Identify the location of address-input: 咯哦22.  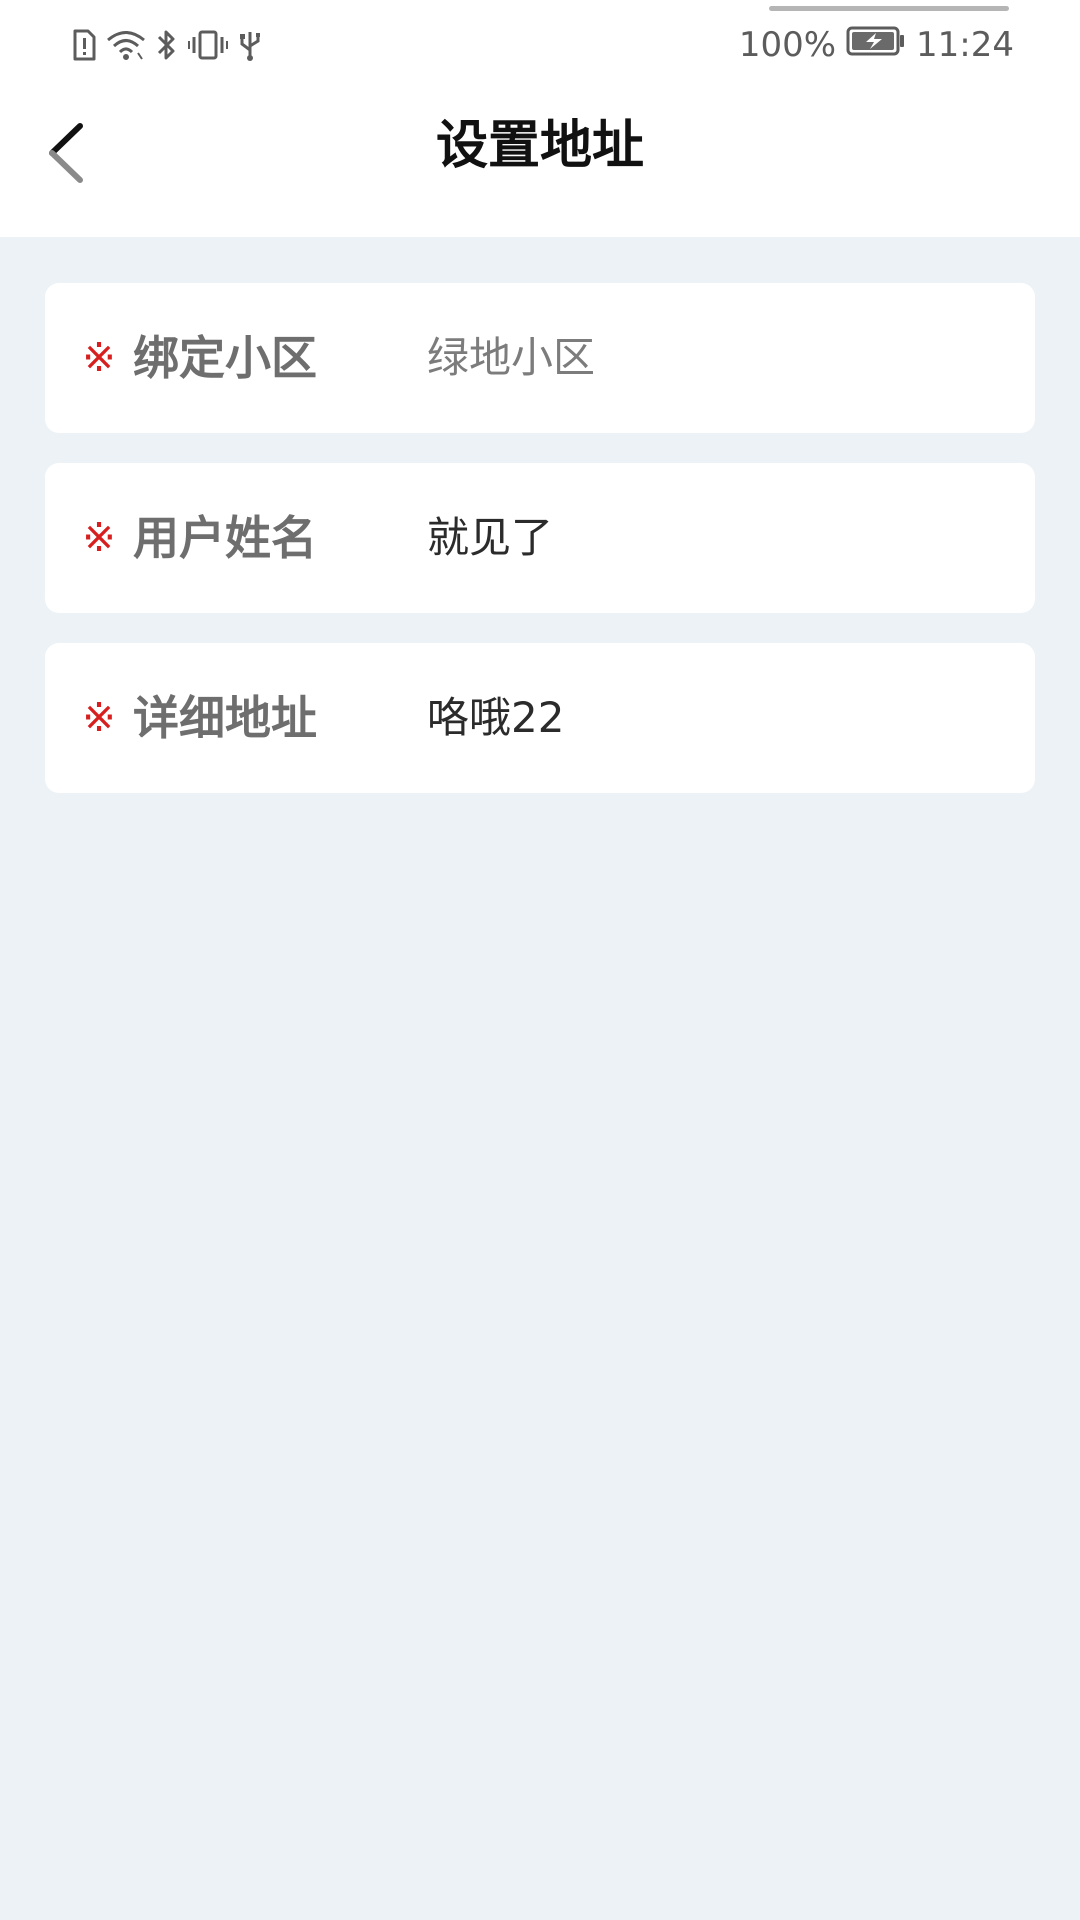
(717, 718).